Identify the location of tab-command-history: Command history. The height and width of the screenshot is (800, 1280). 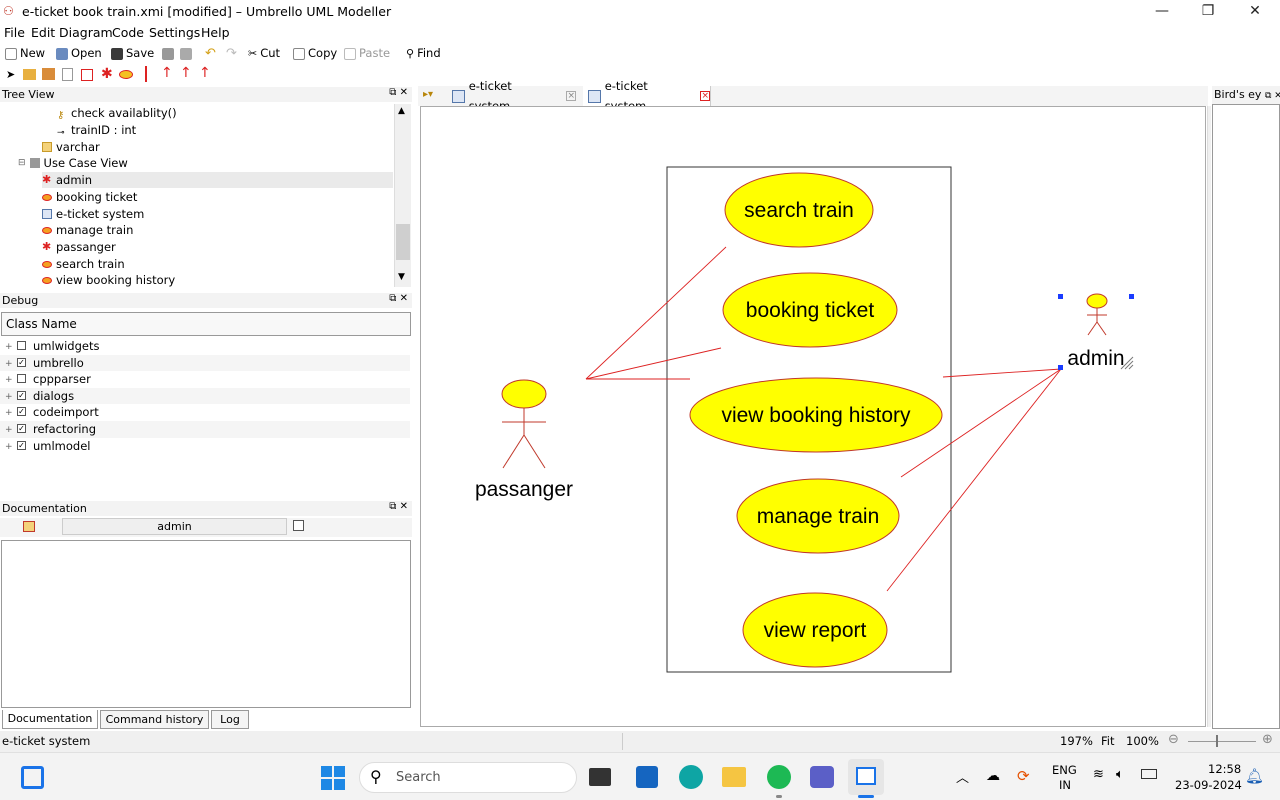
(154, 719).